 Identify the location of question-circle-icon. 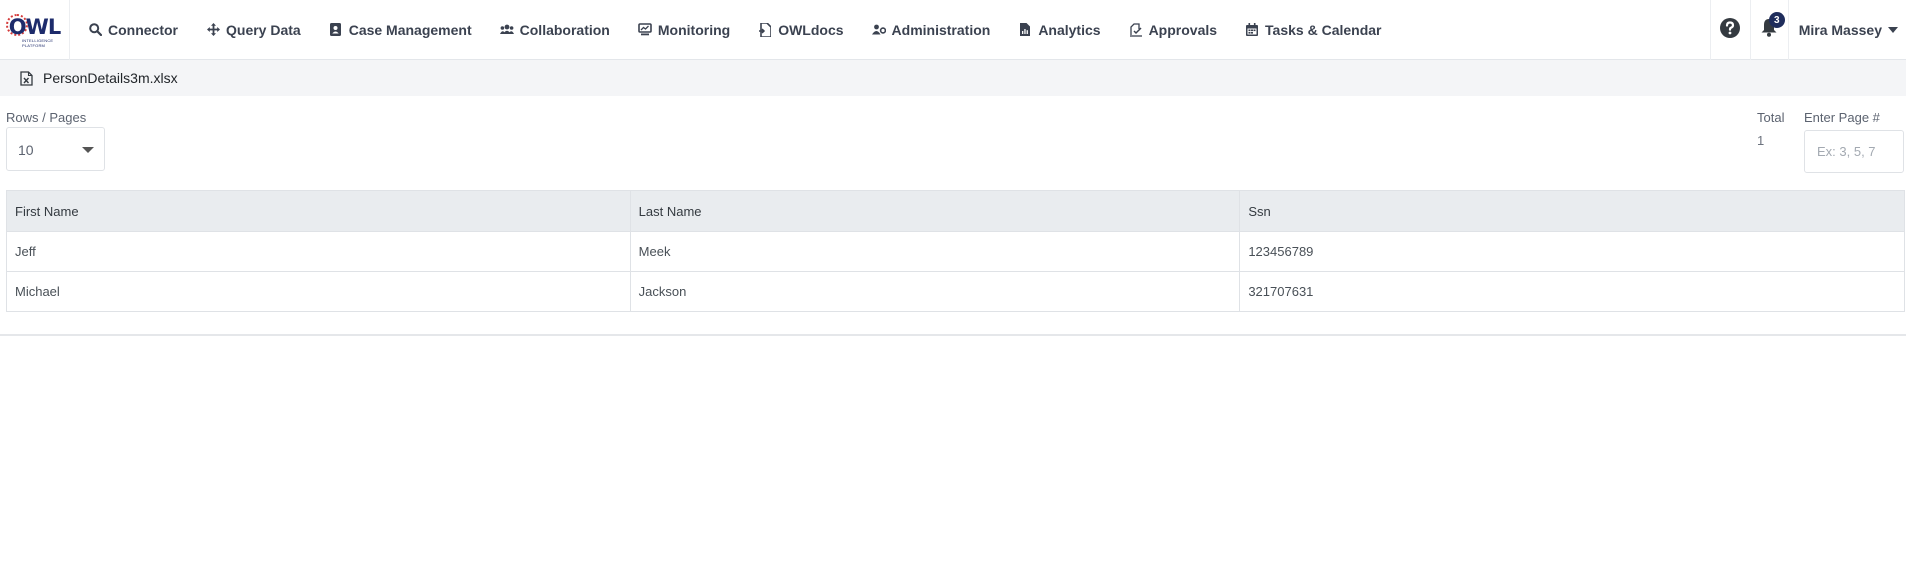
(1730, 30).